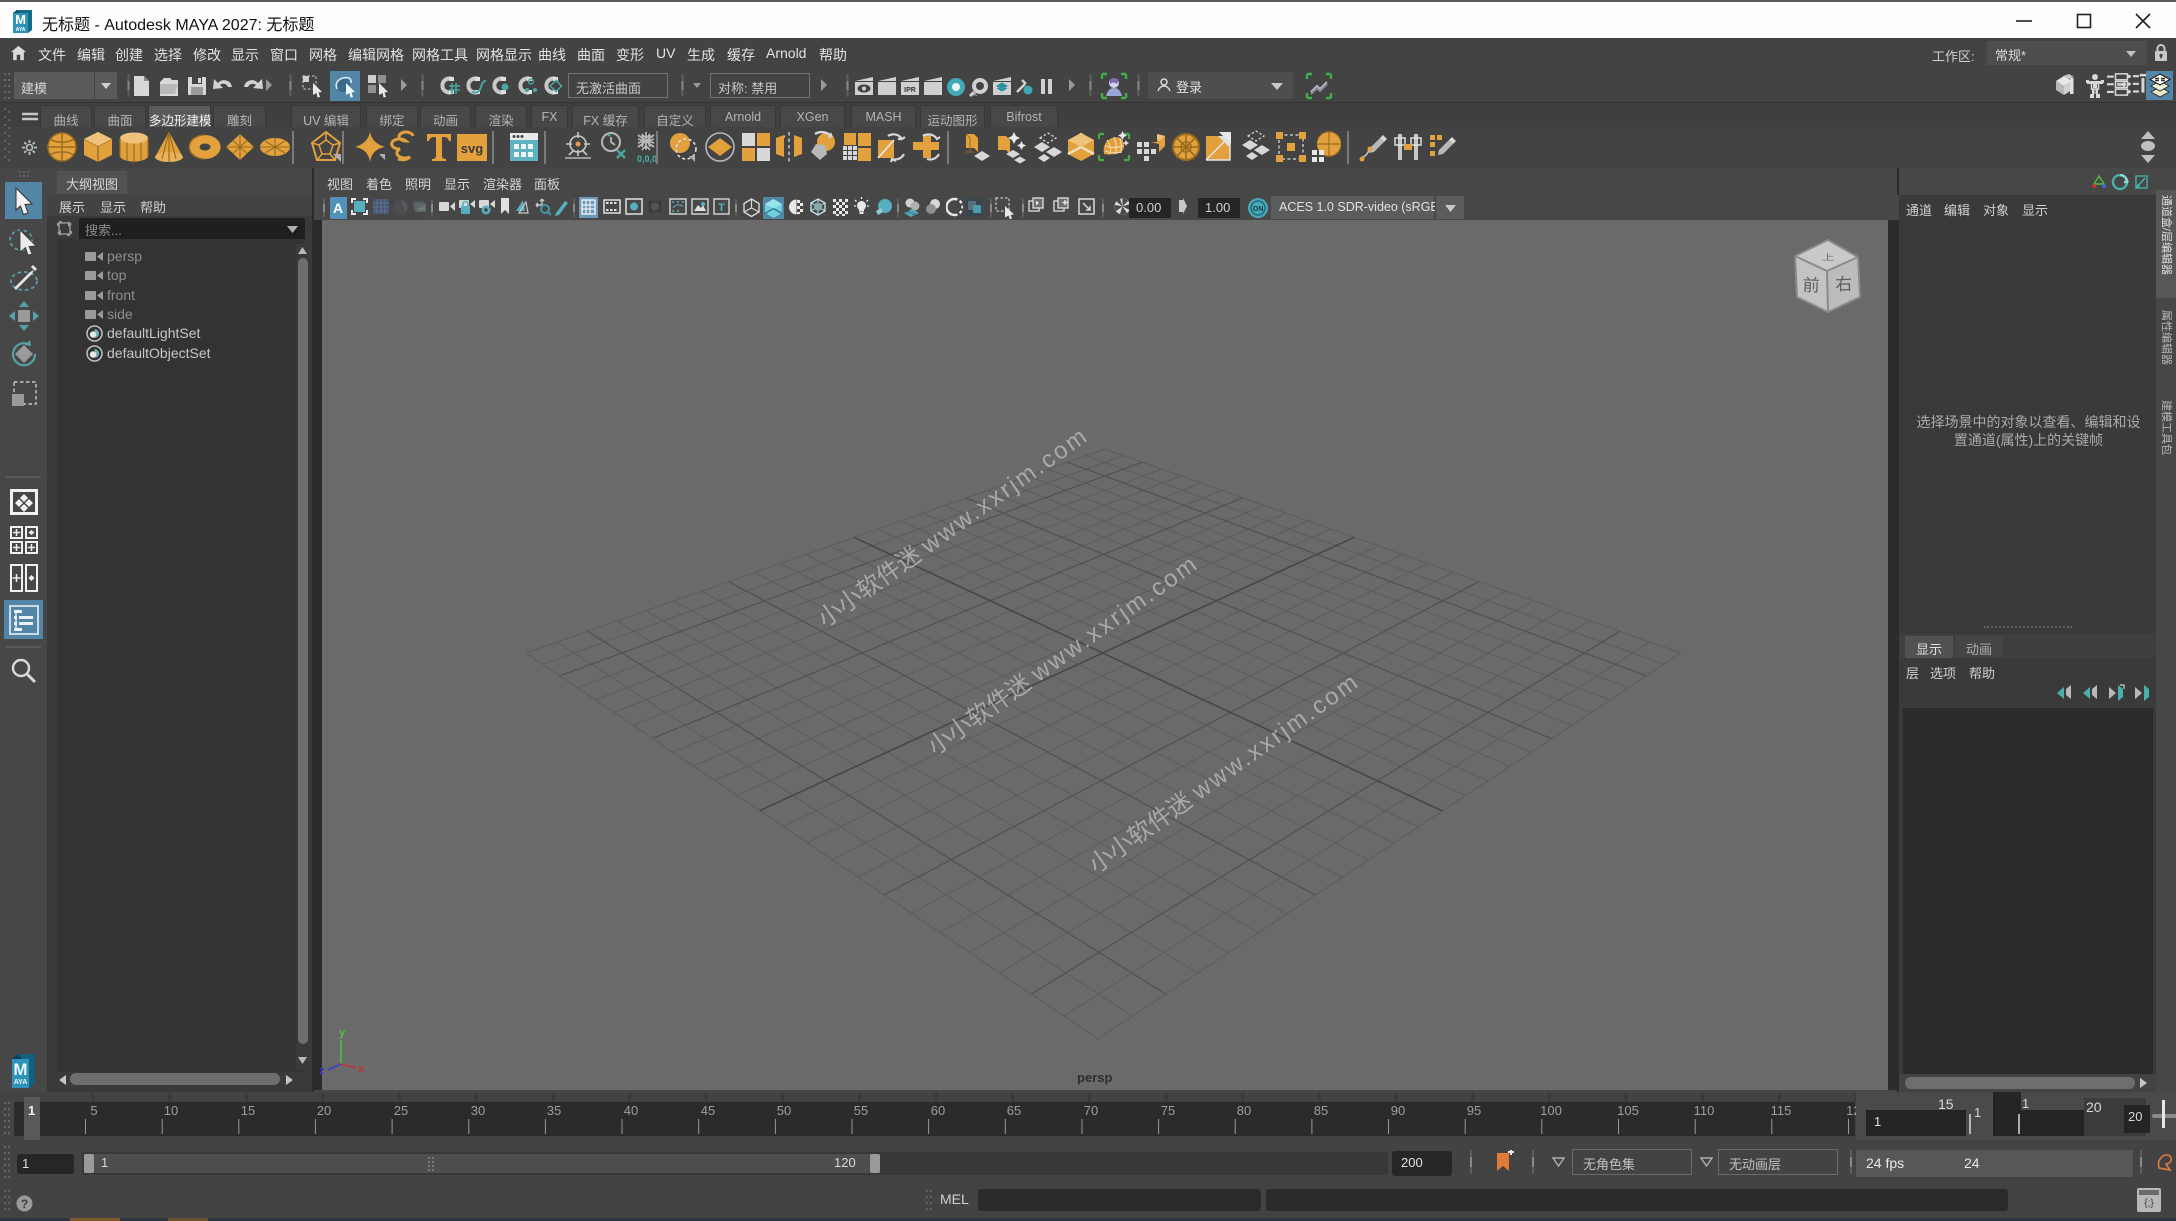 The image size is (2176, 1221). Describe the element at coordinates (322, 1069) in the screenshot. I see `svg-text: z` at that location.